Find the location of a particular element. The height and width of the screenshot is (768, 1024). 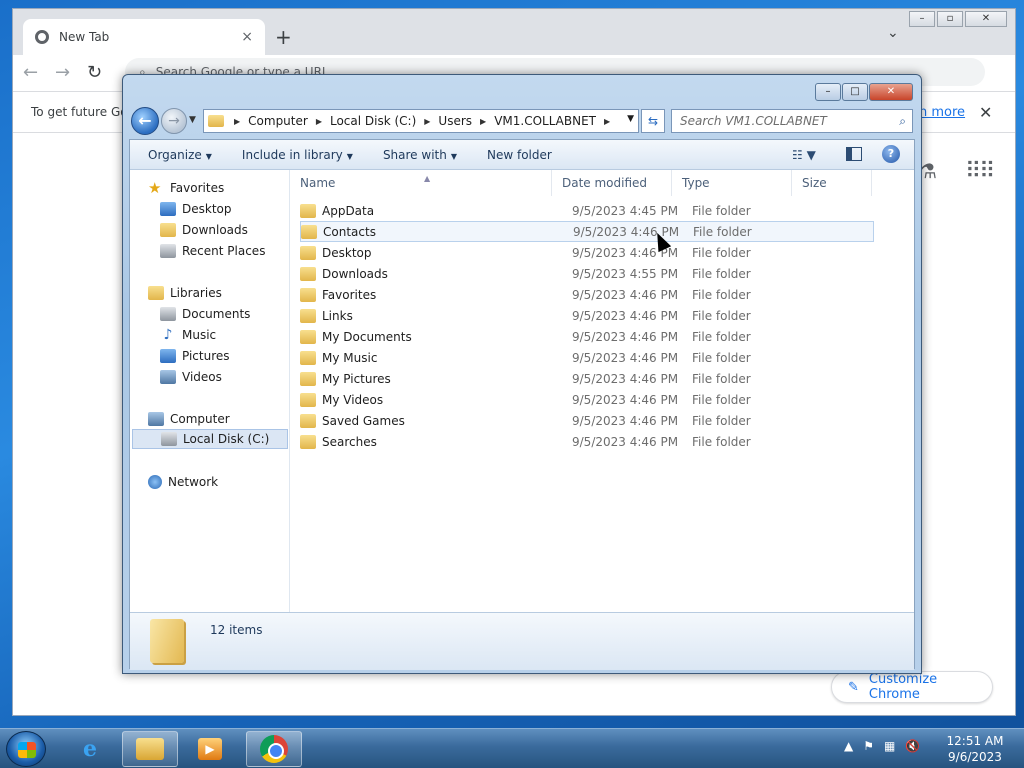

explorer-close-button: ✕ is located at coordinates (891, 92).